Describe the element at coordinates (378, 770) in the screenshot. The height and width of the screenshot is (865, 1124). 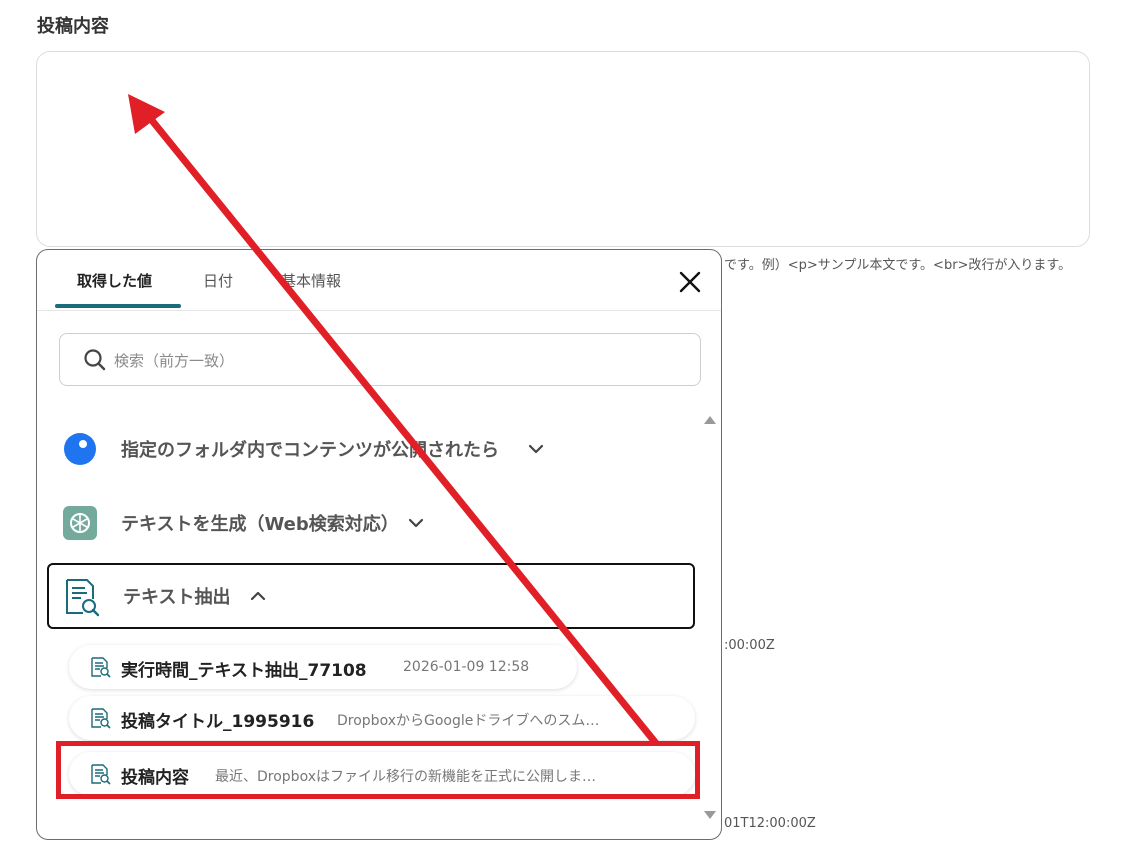
I see `annotation-highlight-box` at that location.